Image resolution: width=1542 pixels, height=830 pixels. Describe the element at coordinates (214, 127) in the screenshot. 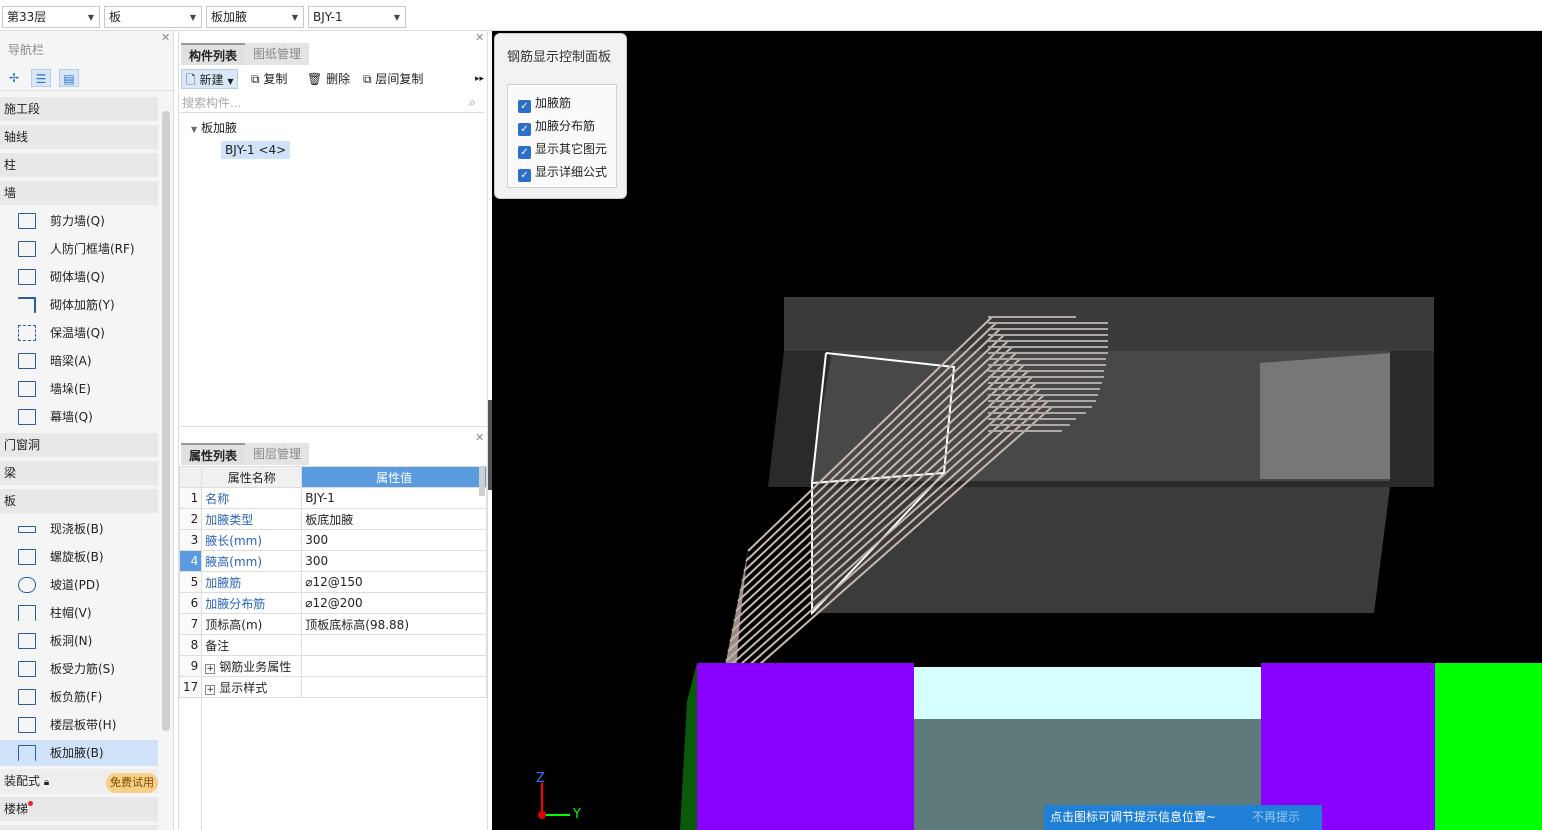

I see `tree-root-slab-haunch: ▼ 板加腋` at that location.